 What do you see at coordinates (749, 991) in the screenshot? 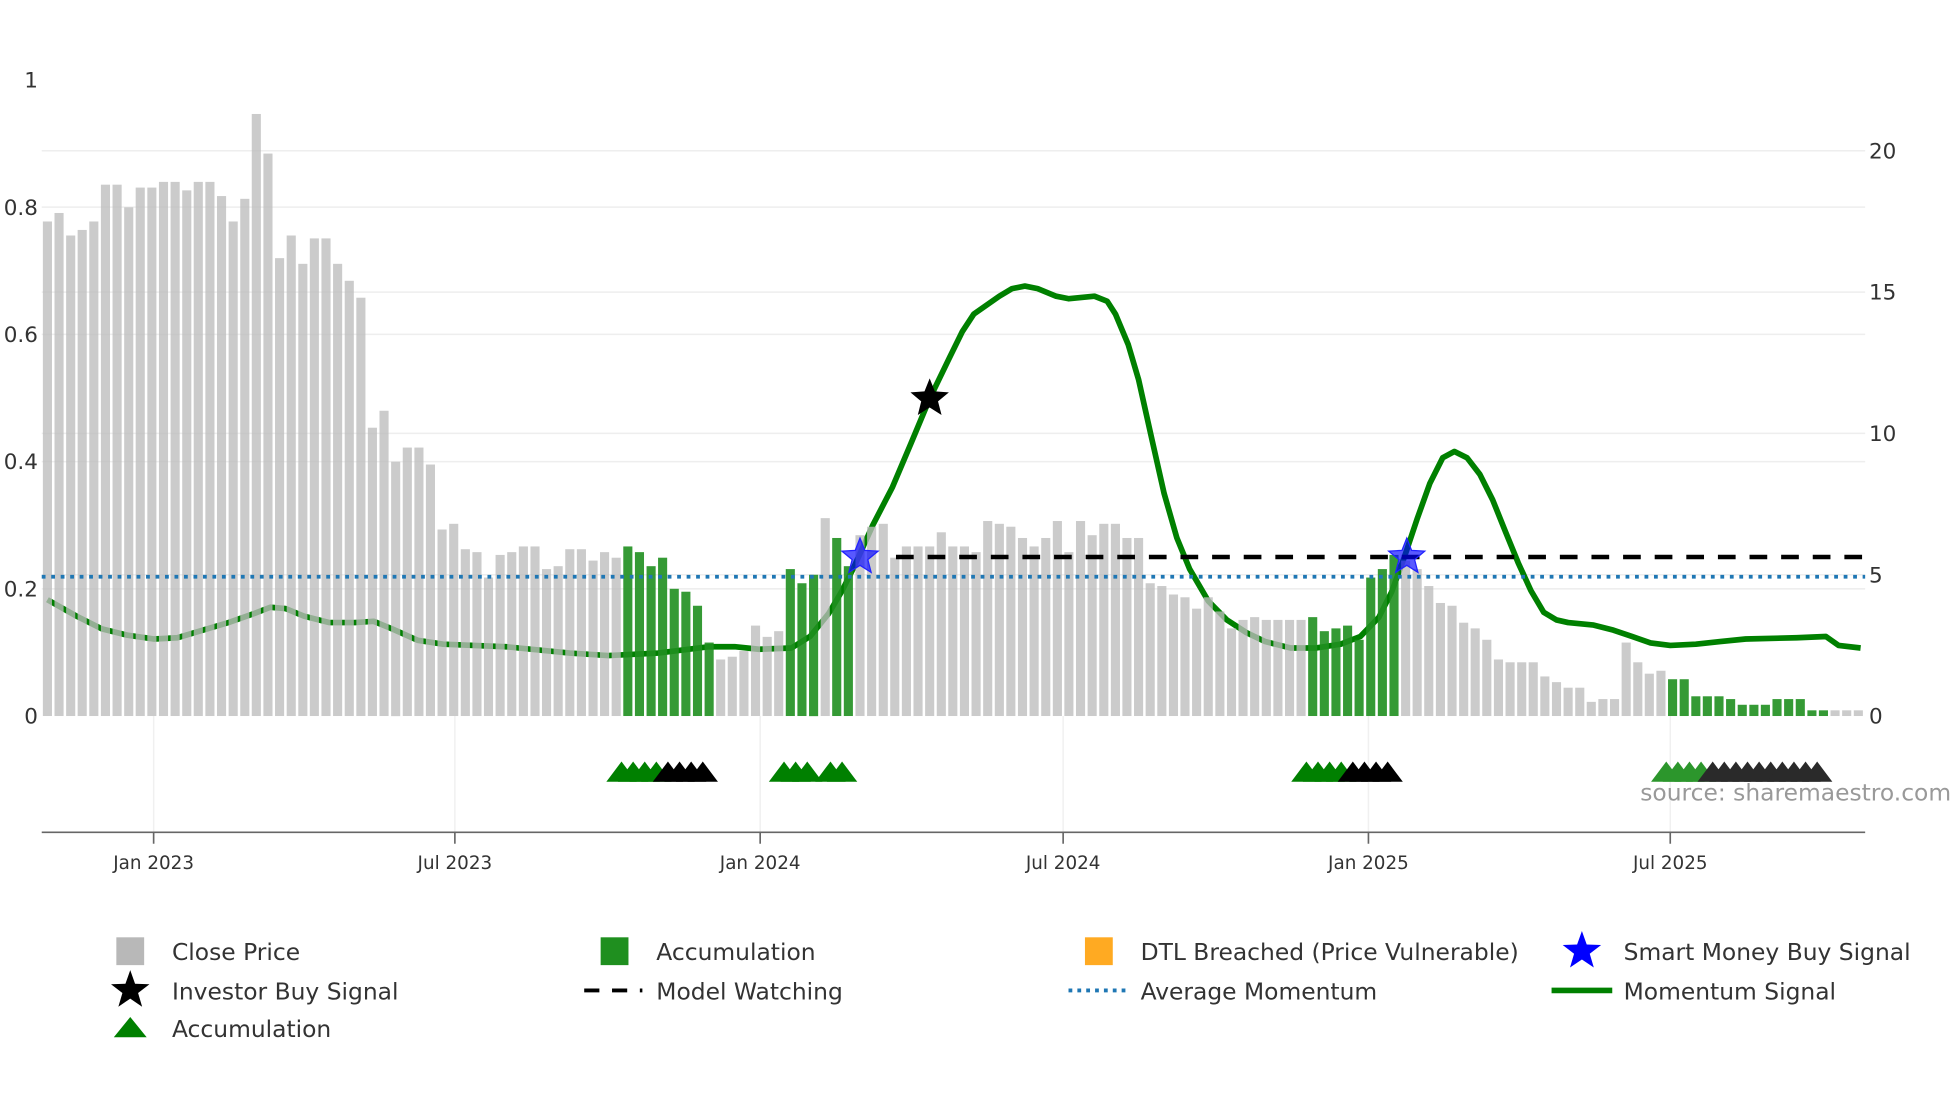
I see `legend-label: Model Watching` at bounding box center [749, 991].